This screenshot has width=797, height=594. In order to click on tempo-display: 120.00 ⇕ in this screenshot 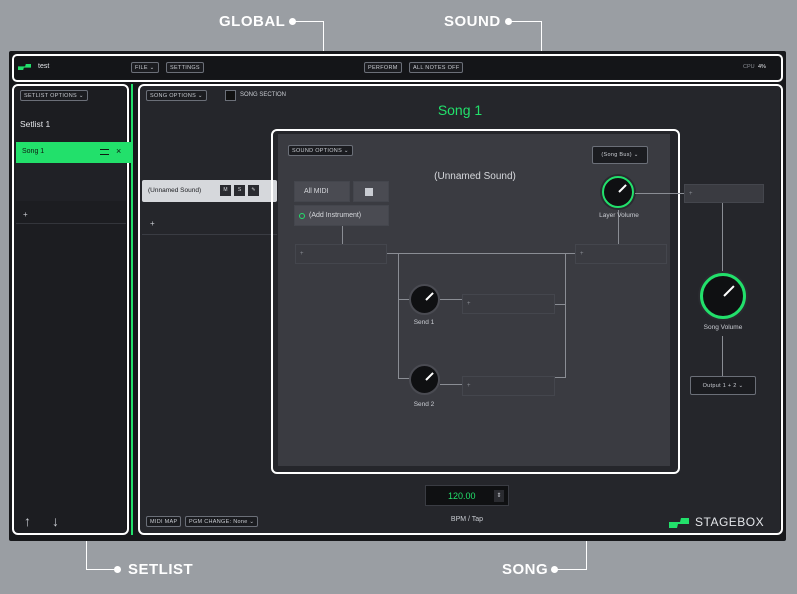, I will do `click(467, 495)`.